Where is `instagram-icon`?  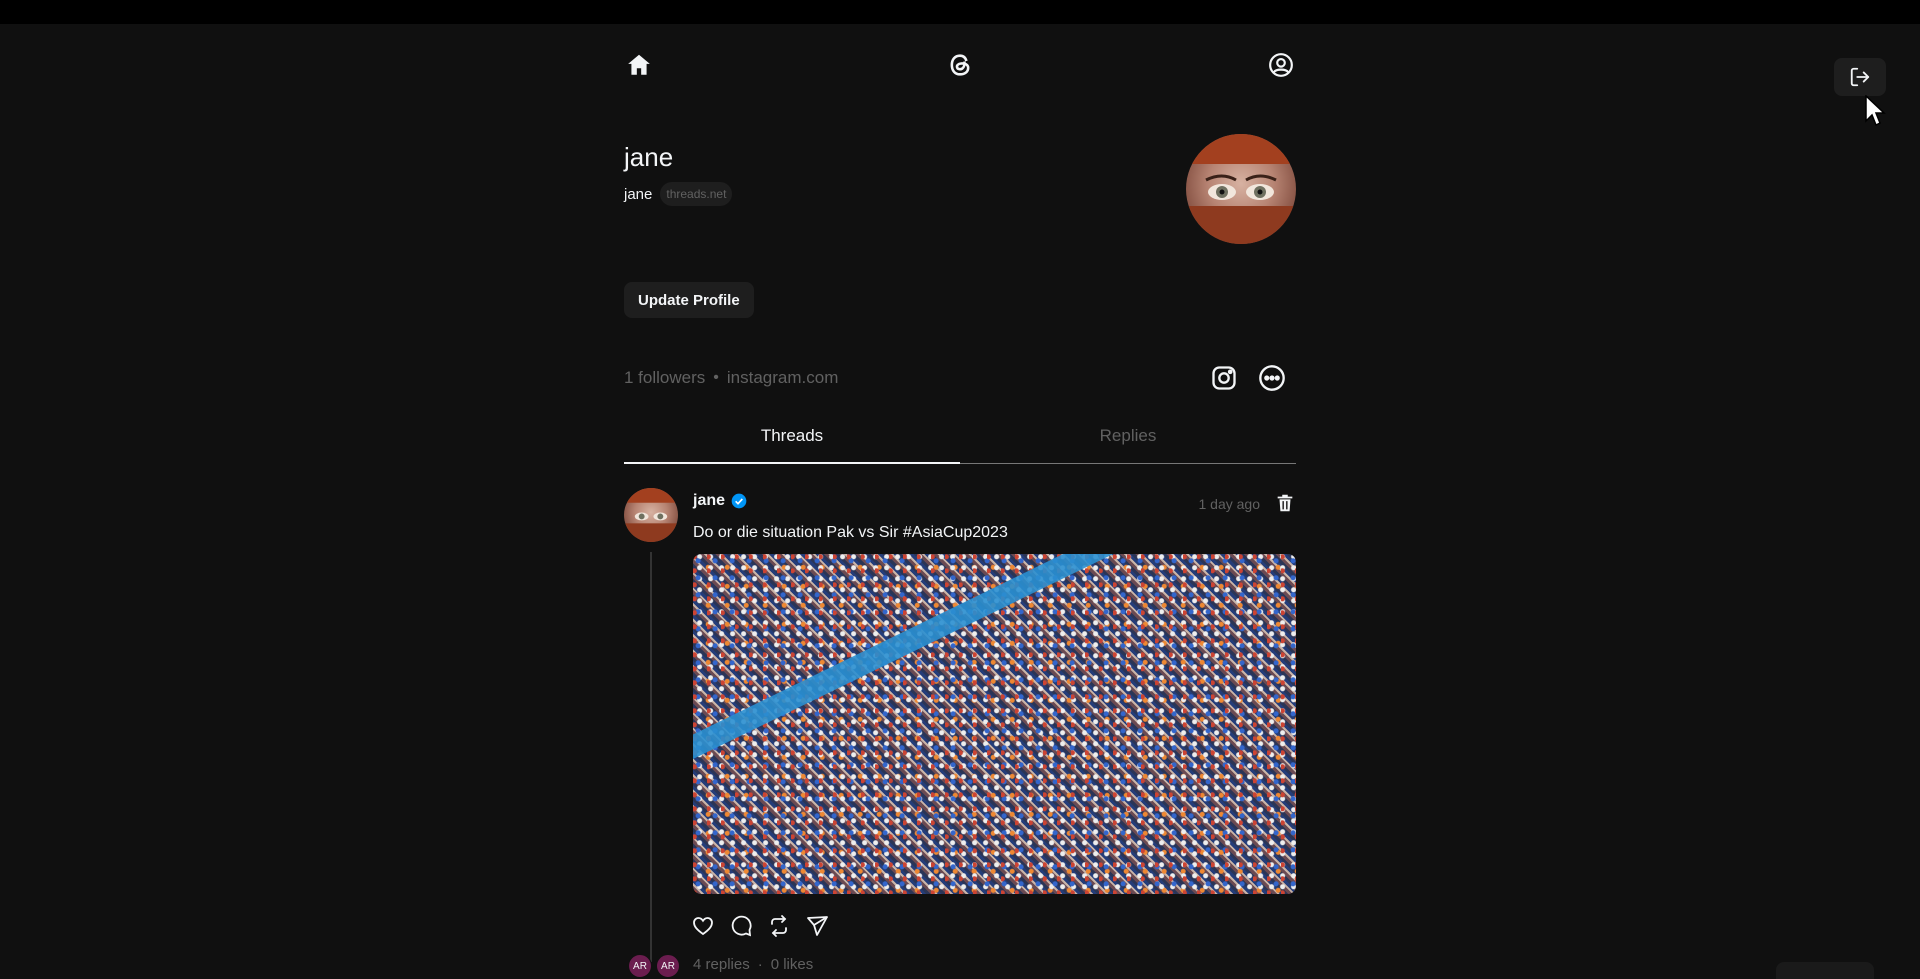 instagram-icon is located at coordinates (1224, 378).